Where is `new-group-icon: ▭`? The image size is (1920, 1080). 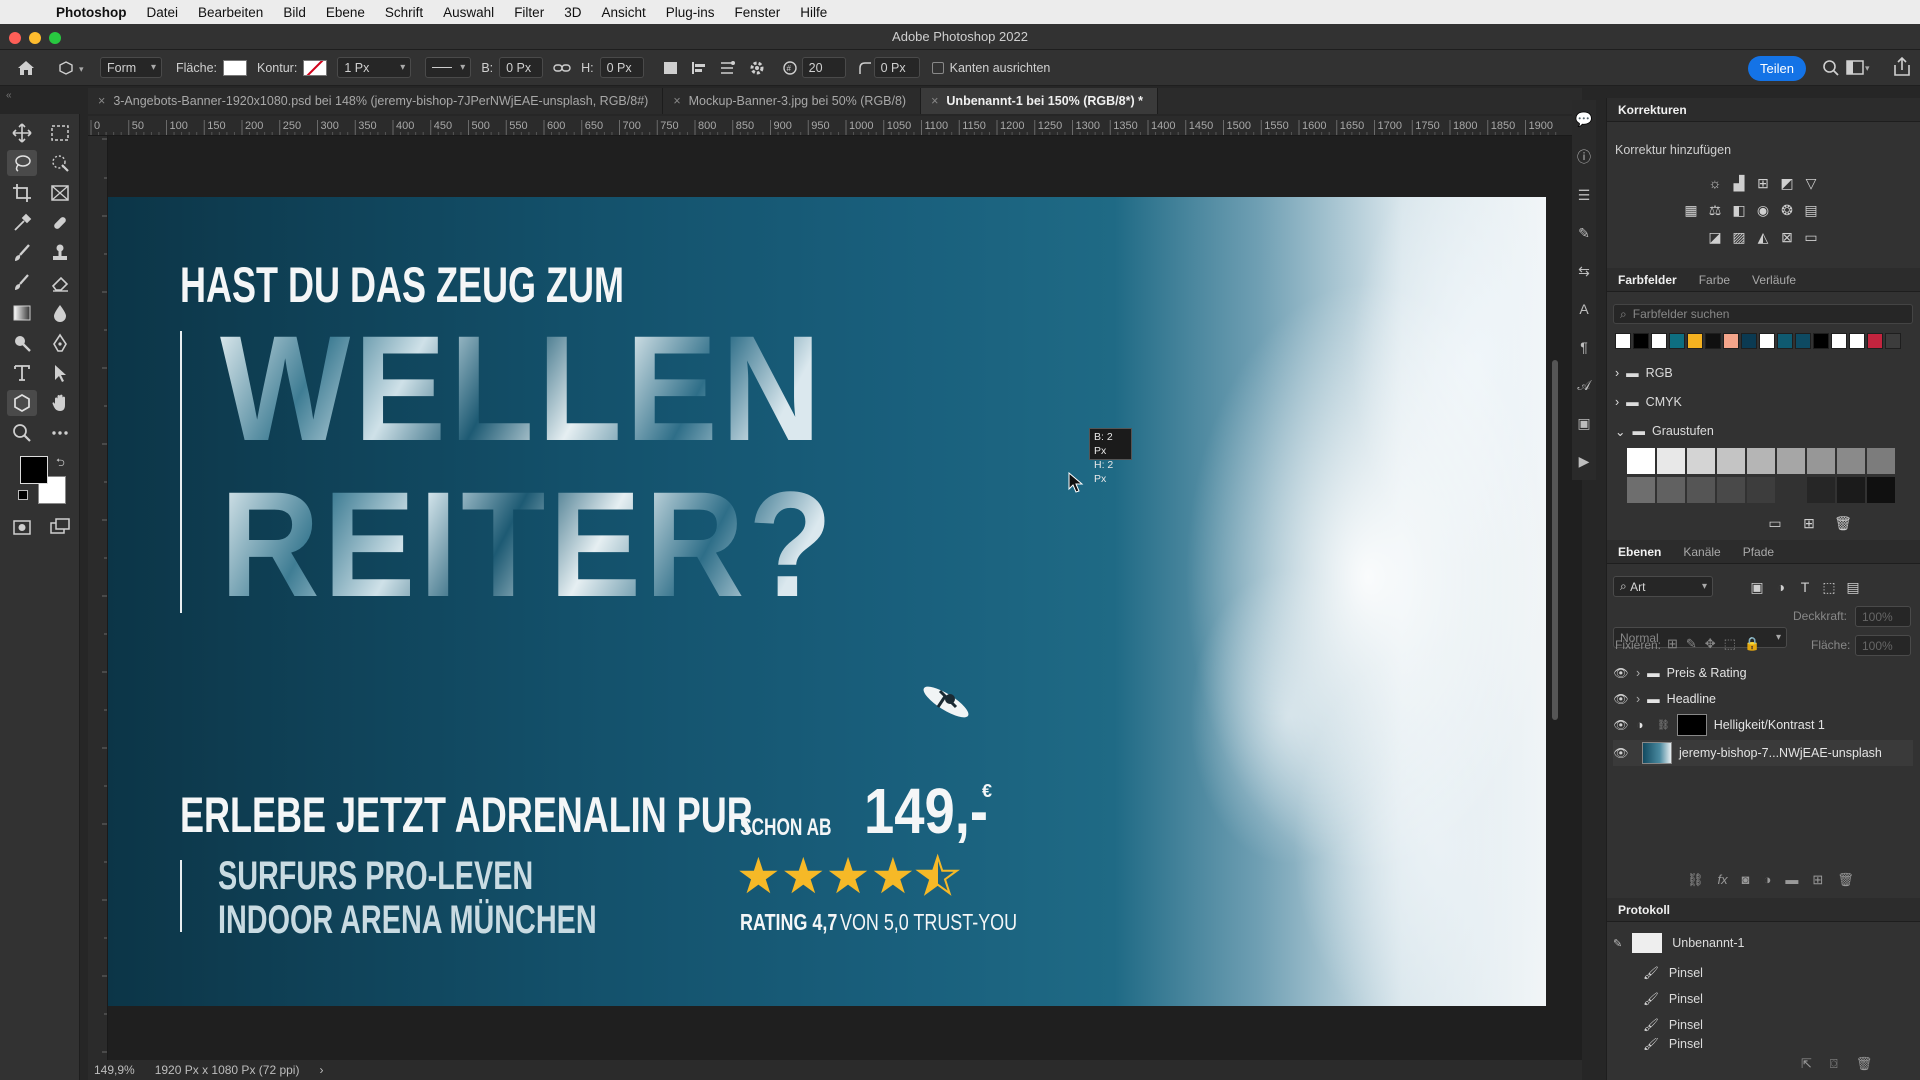
new-group-icon: ▭ is located at coordinates (1775, 523).